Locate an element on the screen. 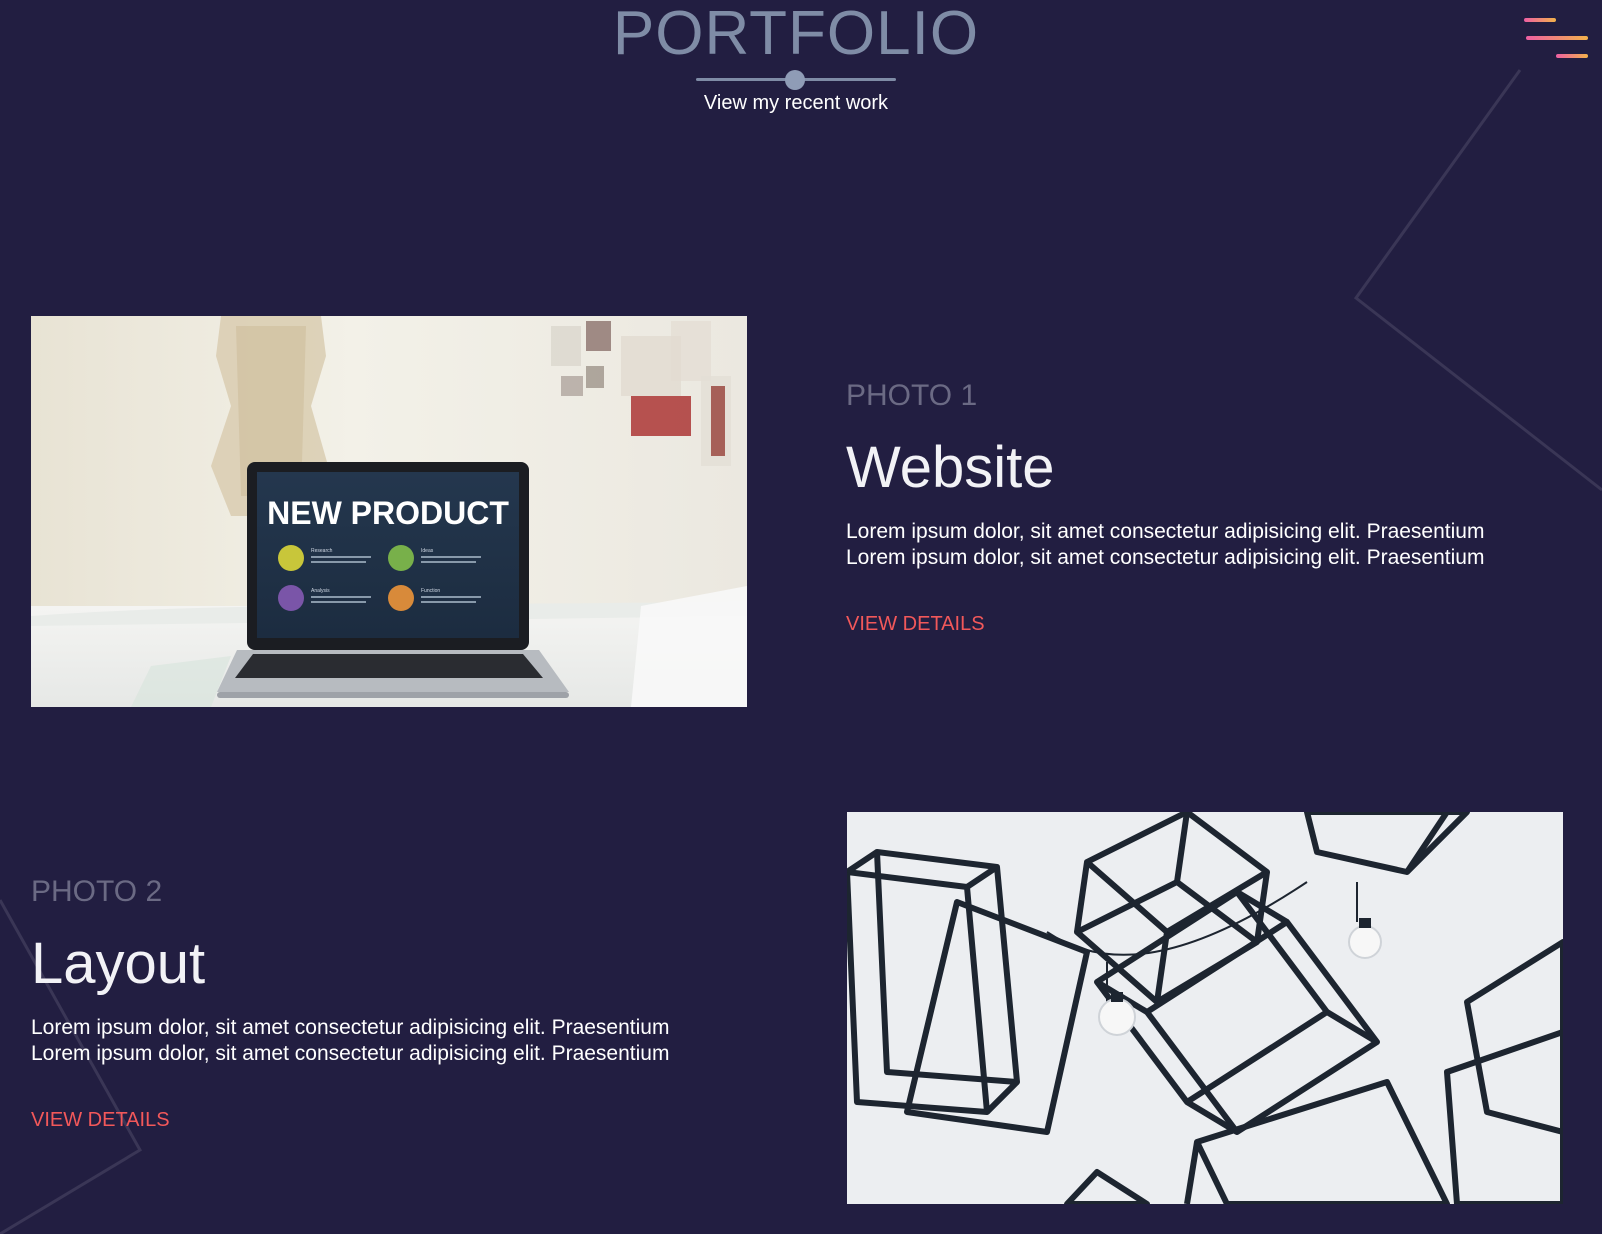  laptop-screen-heading: NEW PRODUCT is located at coordinates (388, 513).